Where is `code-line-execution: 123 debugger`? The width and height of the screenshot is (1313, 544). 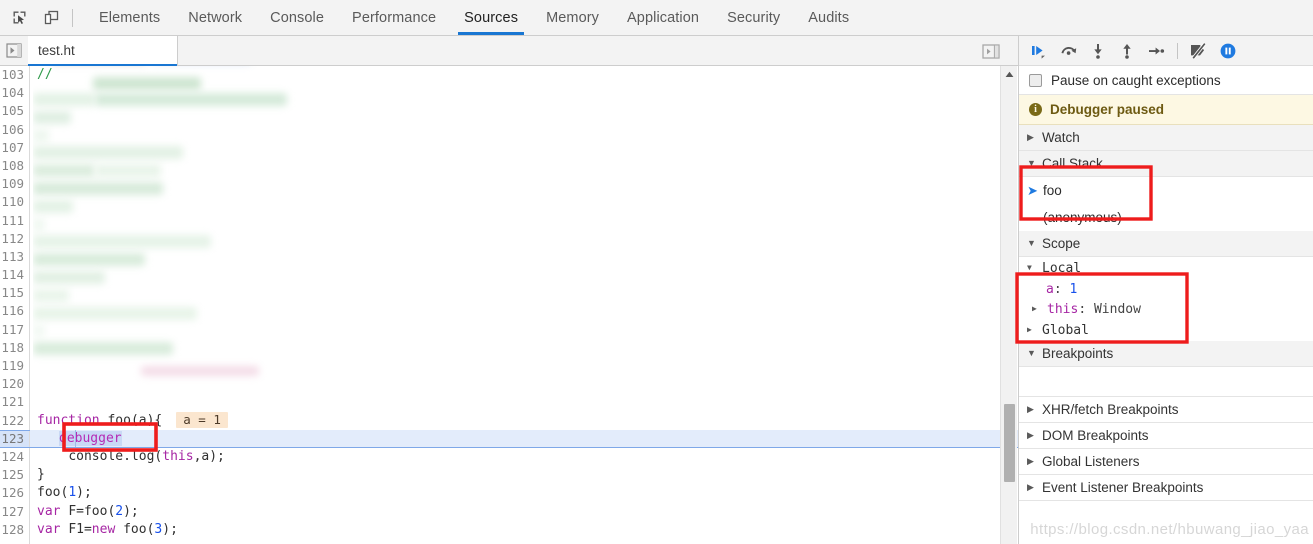
code-line-execution: 123 debugger is located at coordinates (509, 439).